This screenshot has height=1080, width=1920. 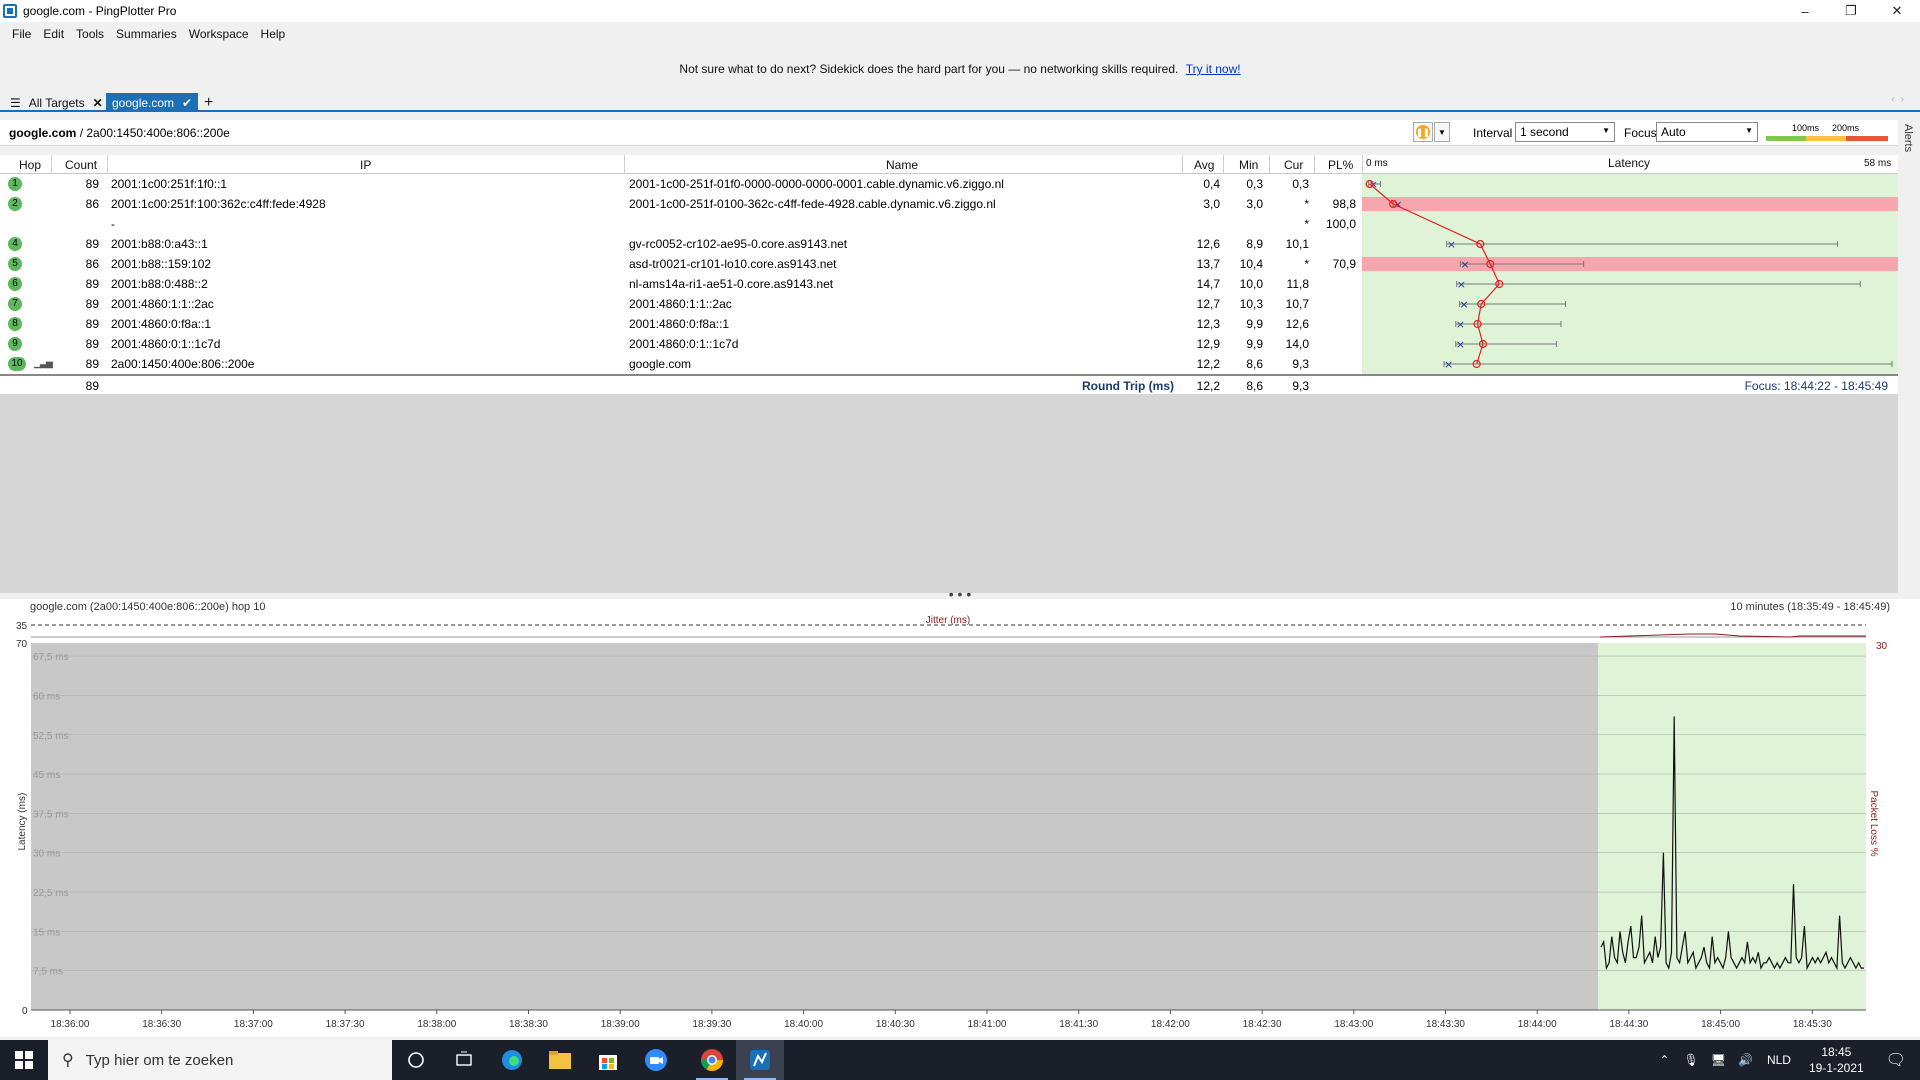 I want to click on zoom-icon, so click(x=656, y=1060).